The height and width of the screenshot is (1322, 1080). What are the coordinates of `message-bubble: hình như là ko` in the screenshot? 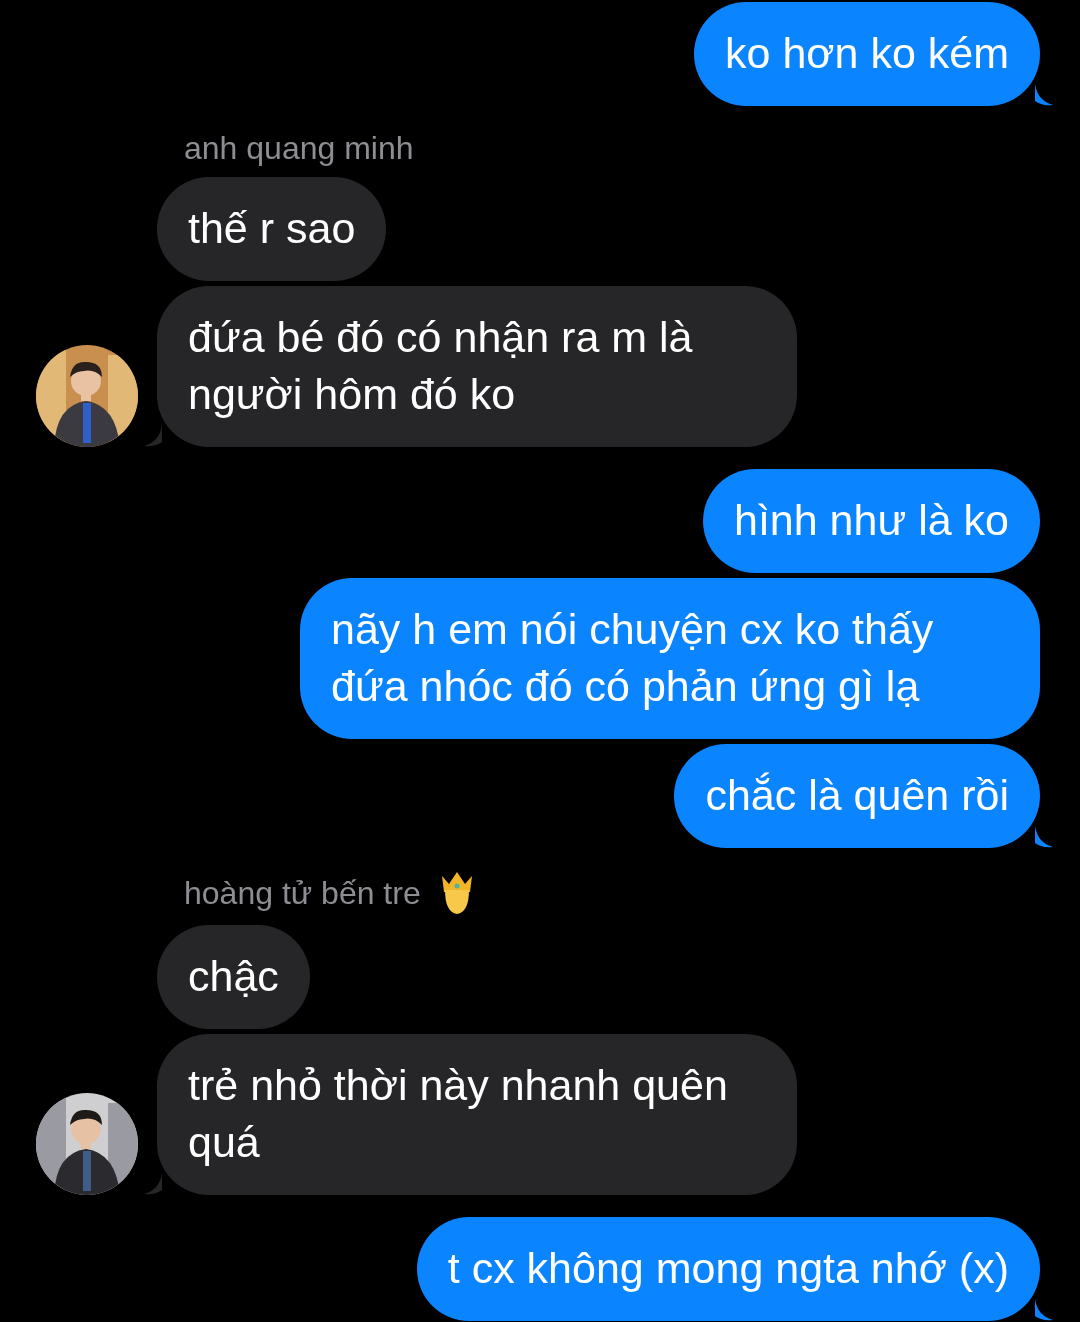 It's located at (871, 521).